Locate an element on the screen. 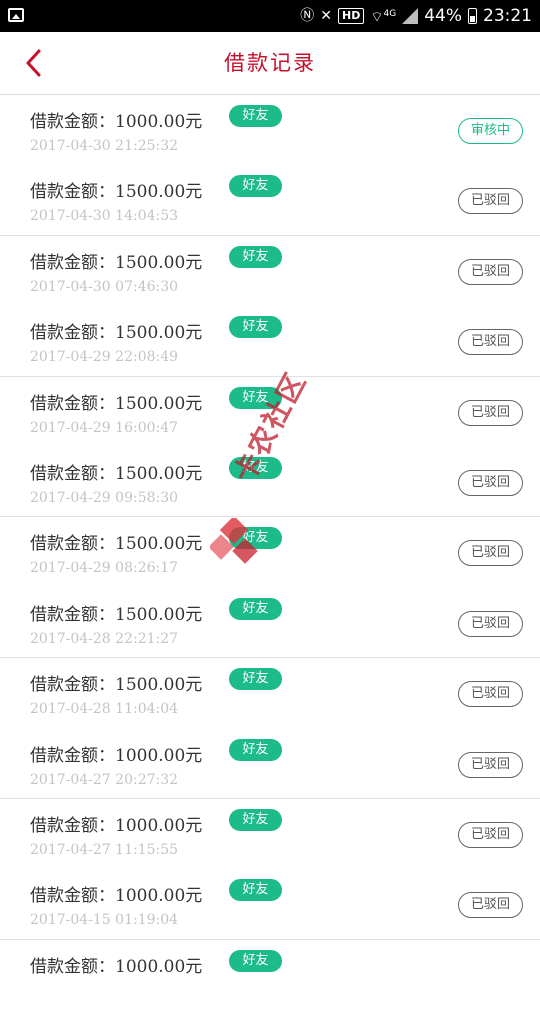 Image resolution: width=540 pixels, height=1010 pixels. status-badge: 审核中 is located at coordinates (490, 131).